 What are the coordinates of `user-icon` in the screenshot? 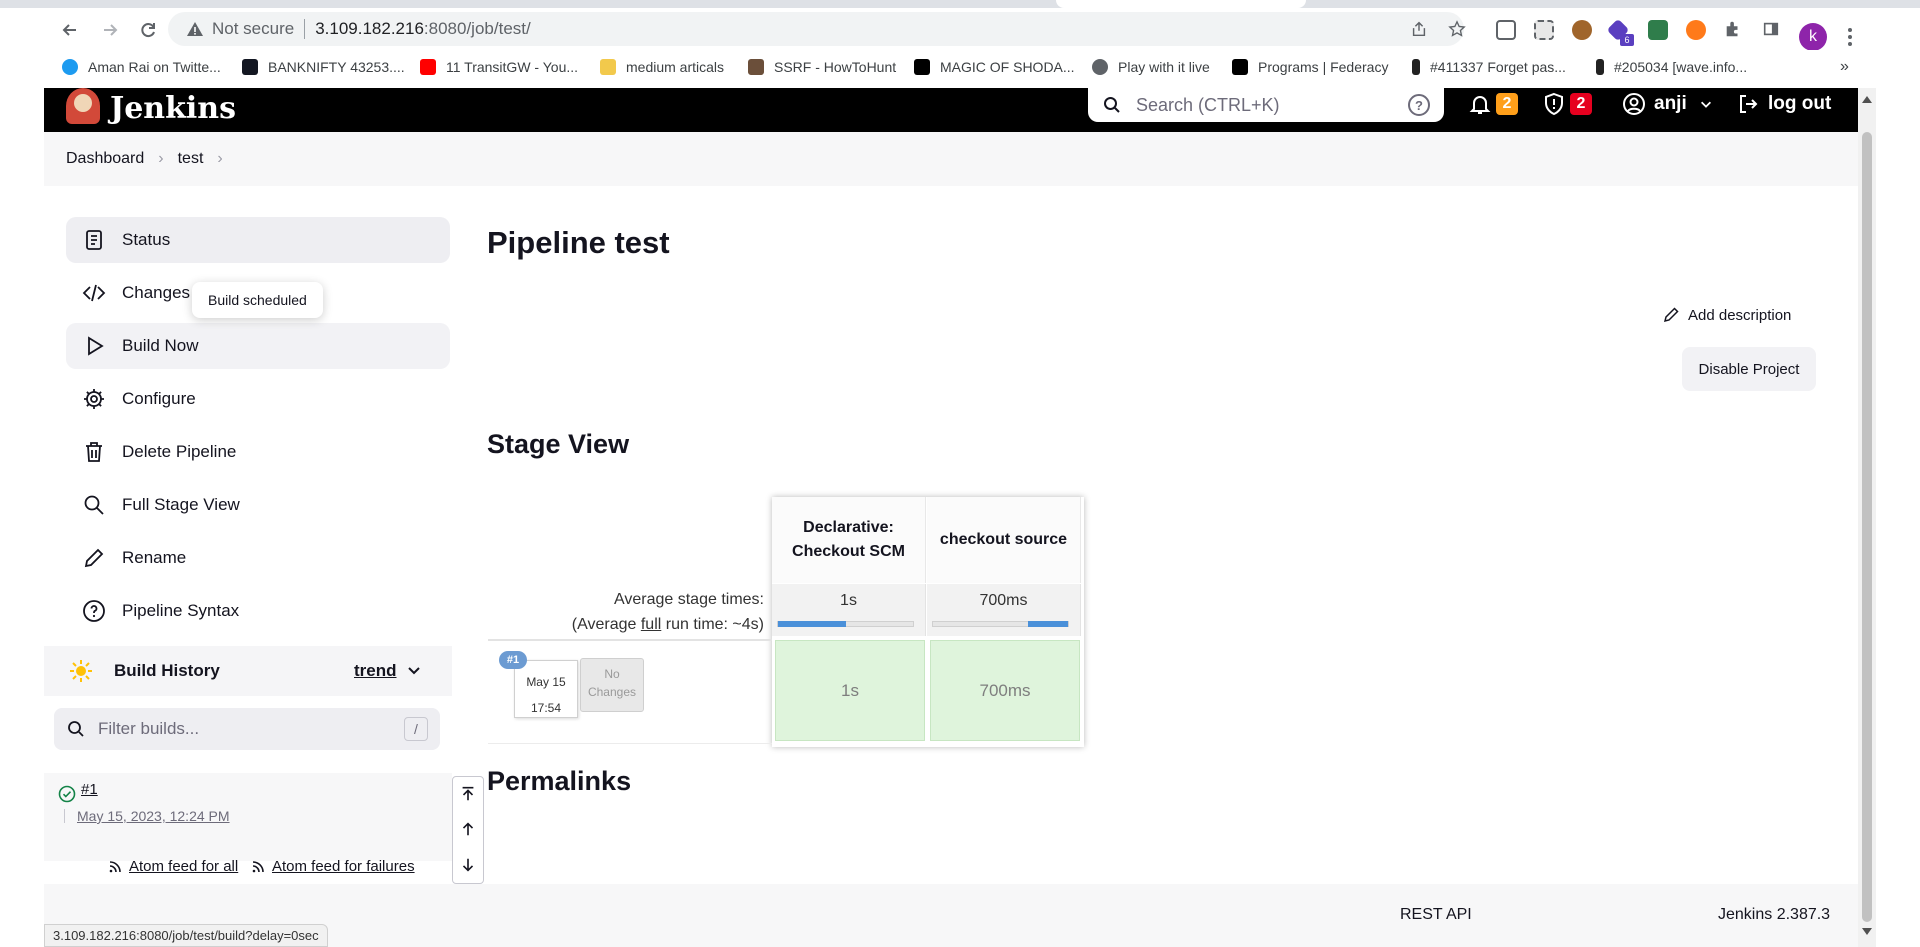 It's located at (1634, 104).